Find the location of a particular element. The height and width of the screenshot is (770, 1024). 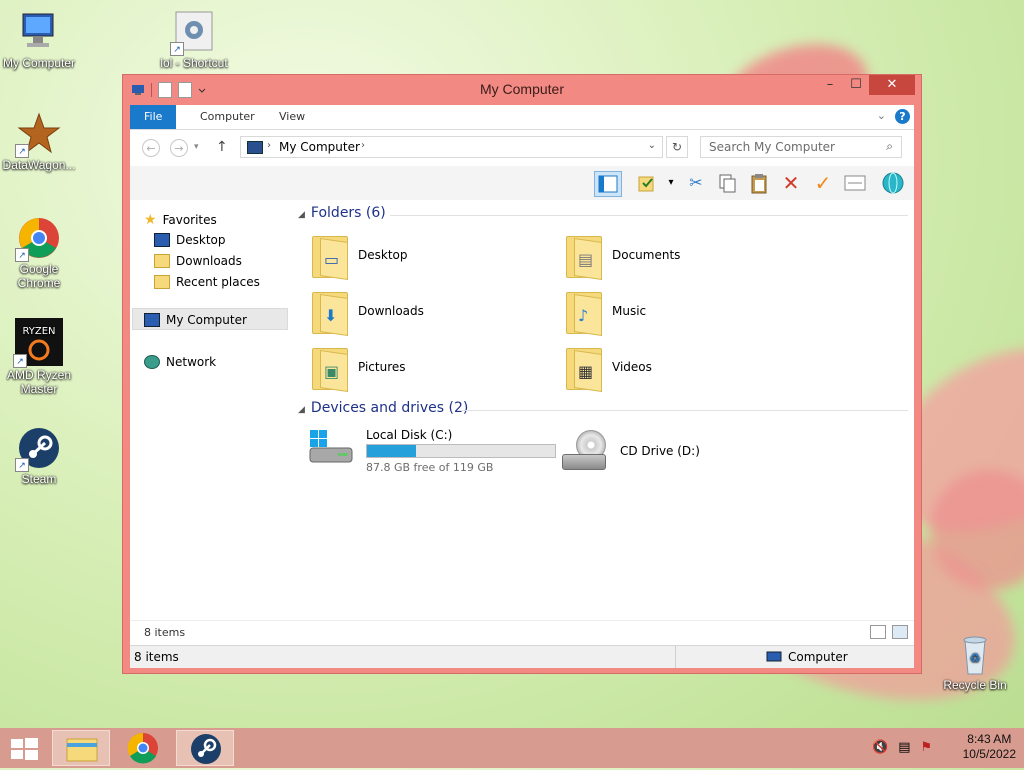

tab-computer: Computer is located at coordinates (227, 117).